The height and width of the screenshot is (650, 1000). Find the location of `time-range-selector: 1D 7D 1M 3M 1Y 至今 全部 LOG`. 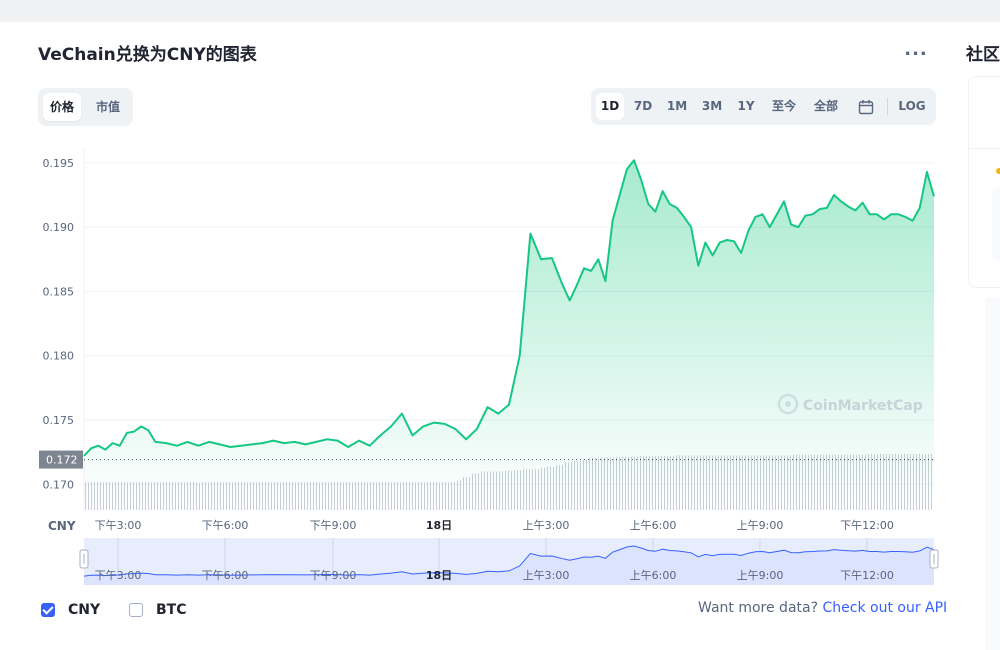

time-range-selector: 1D 7D 1M 3M 1Y 至今 全部 LOG is located at coordinates (763, 106).